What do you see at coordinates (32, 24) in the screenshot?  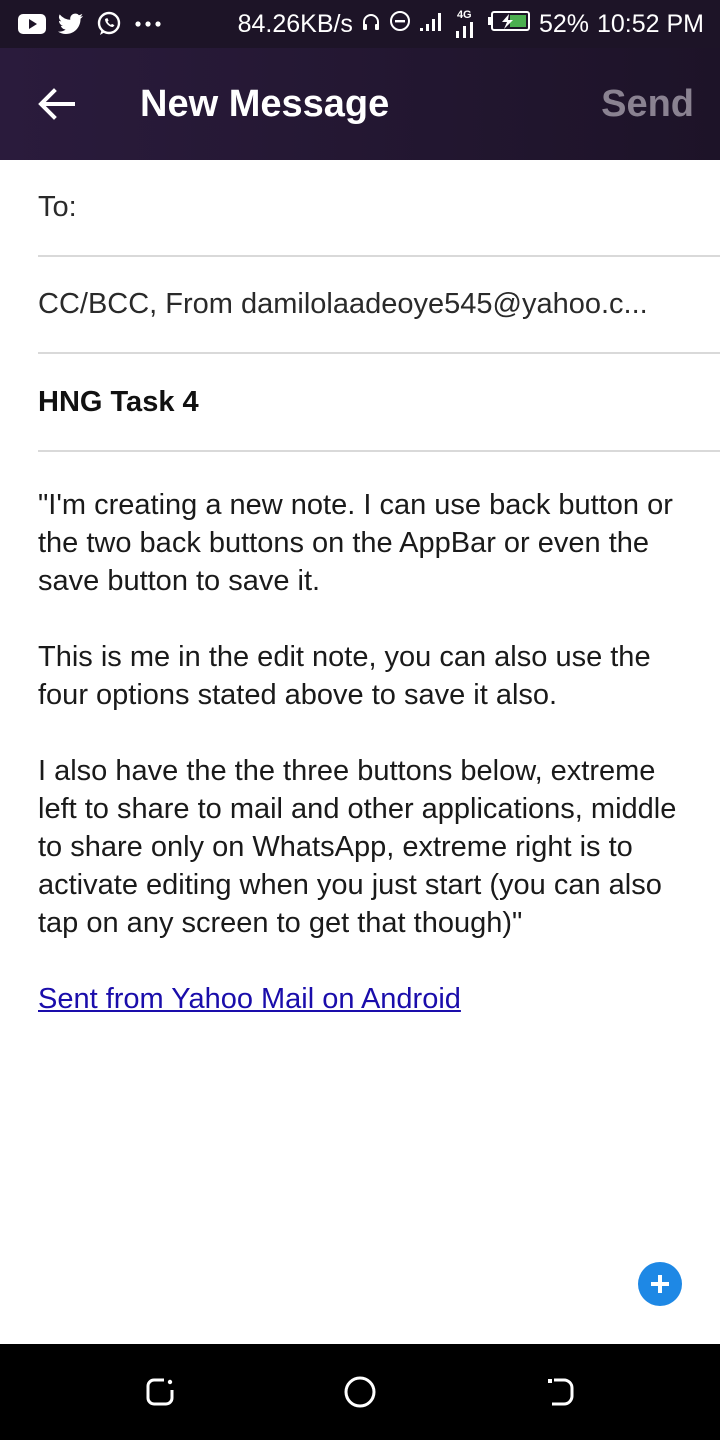 I see `youtube-icon` at bounding box center [32, 24].